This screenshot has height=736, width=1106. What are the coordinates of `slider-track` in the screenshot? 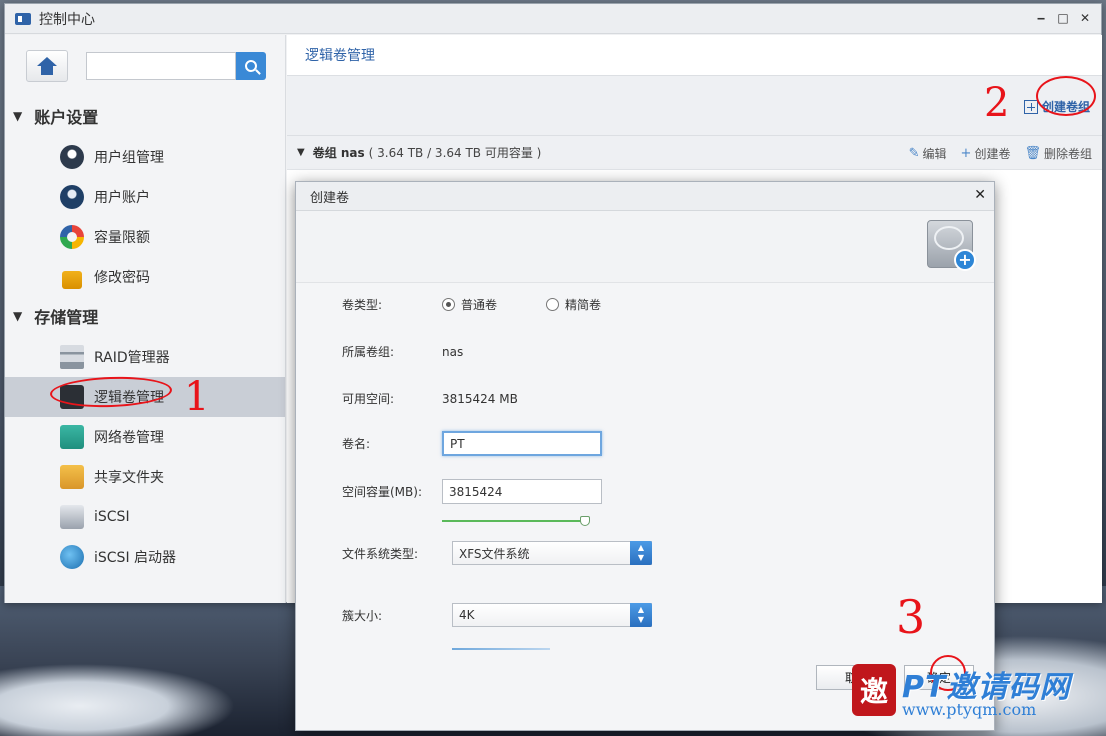 It's located at (514, 521).